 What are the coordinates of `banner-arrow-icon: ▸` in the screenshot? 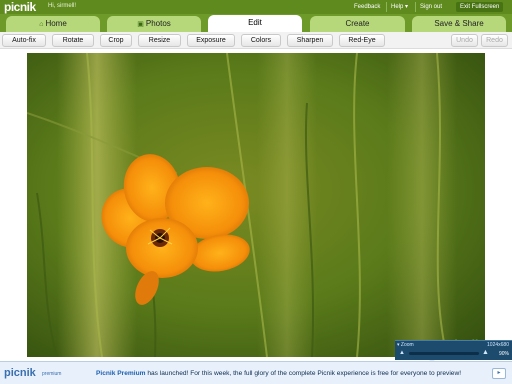 It's located at (499, 373).